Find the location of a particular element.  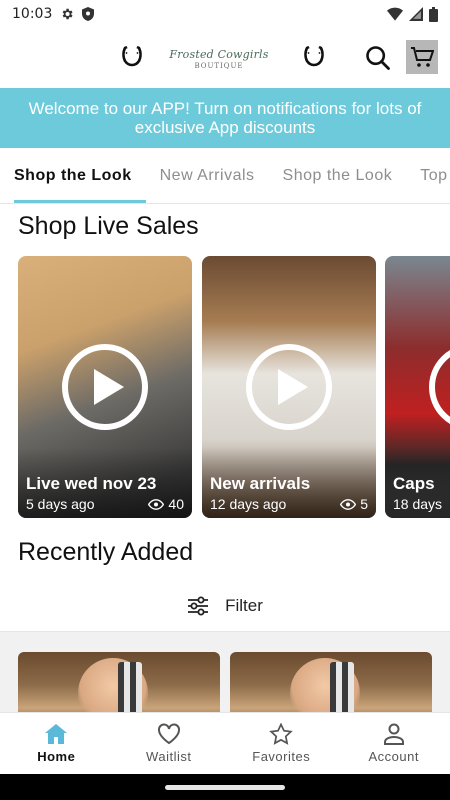

heart-icon is located at coordinates (168, 734).